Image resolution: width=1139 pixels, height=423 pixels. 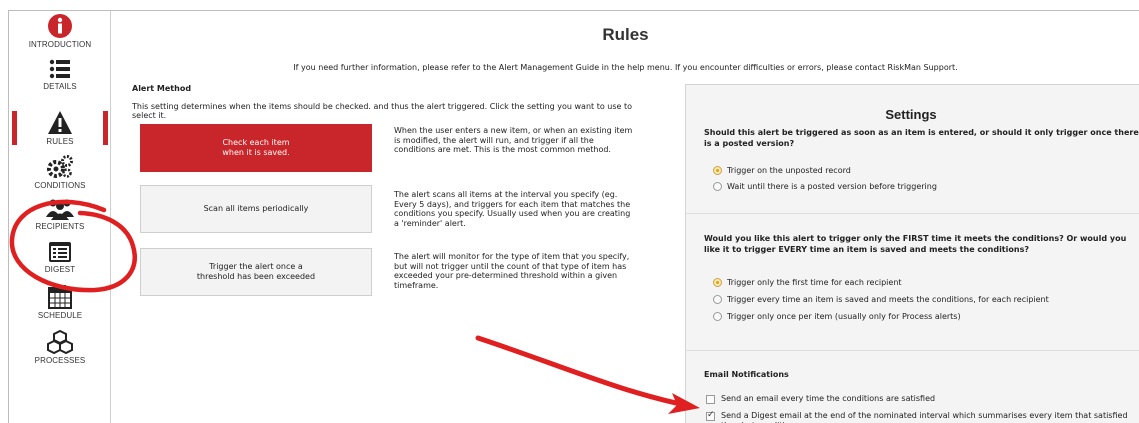 I want to click on sidebar-item-digest: DIGEST, so click(x=60, y=257).